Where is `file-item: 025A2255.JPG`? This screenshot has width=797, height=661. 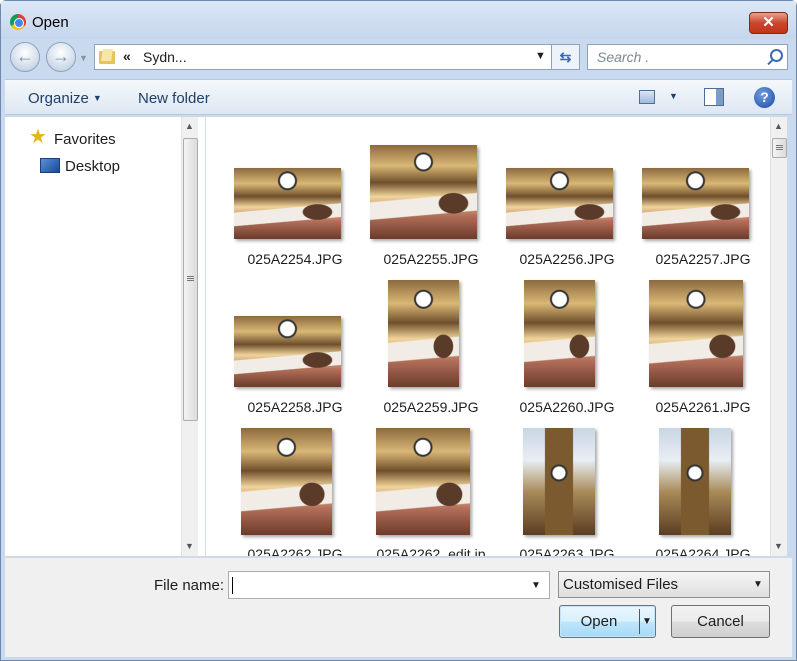 file-item: 025A2255.JPG is located at coordinates (431, 213).